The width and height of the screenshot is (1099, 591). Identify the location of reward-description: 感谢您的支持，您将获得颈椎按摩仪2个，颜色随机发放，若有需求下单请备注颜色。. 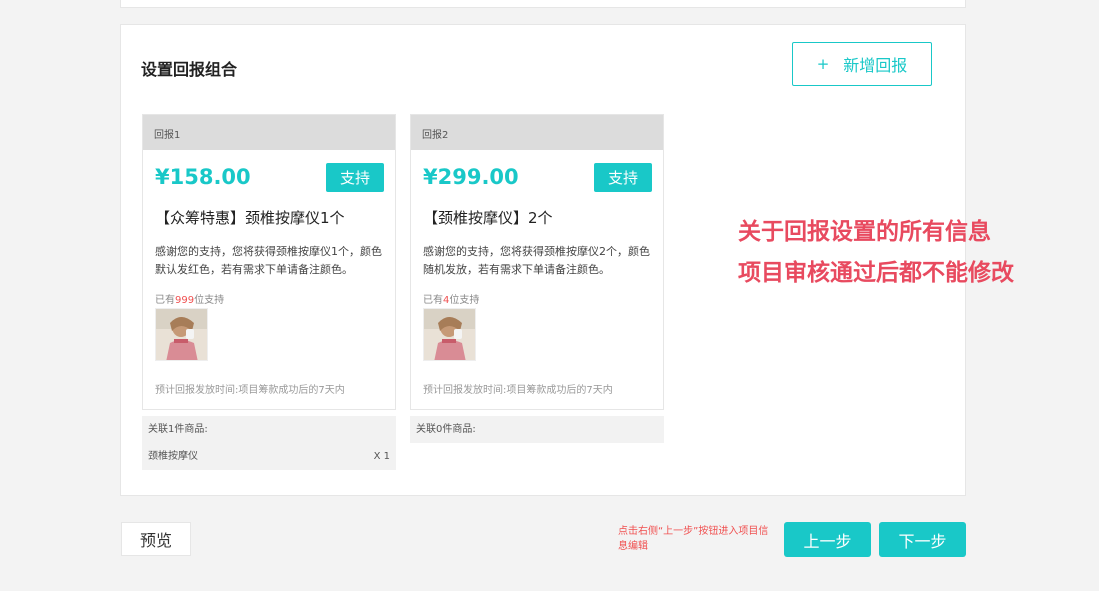
(536, 260).